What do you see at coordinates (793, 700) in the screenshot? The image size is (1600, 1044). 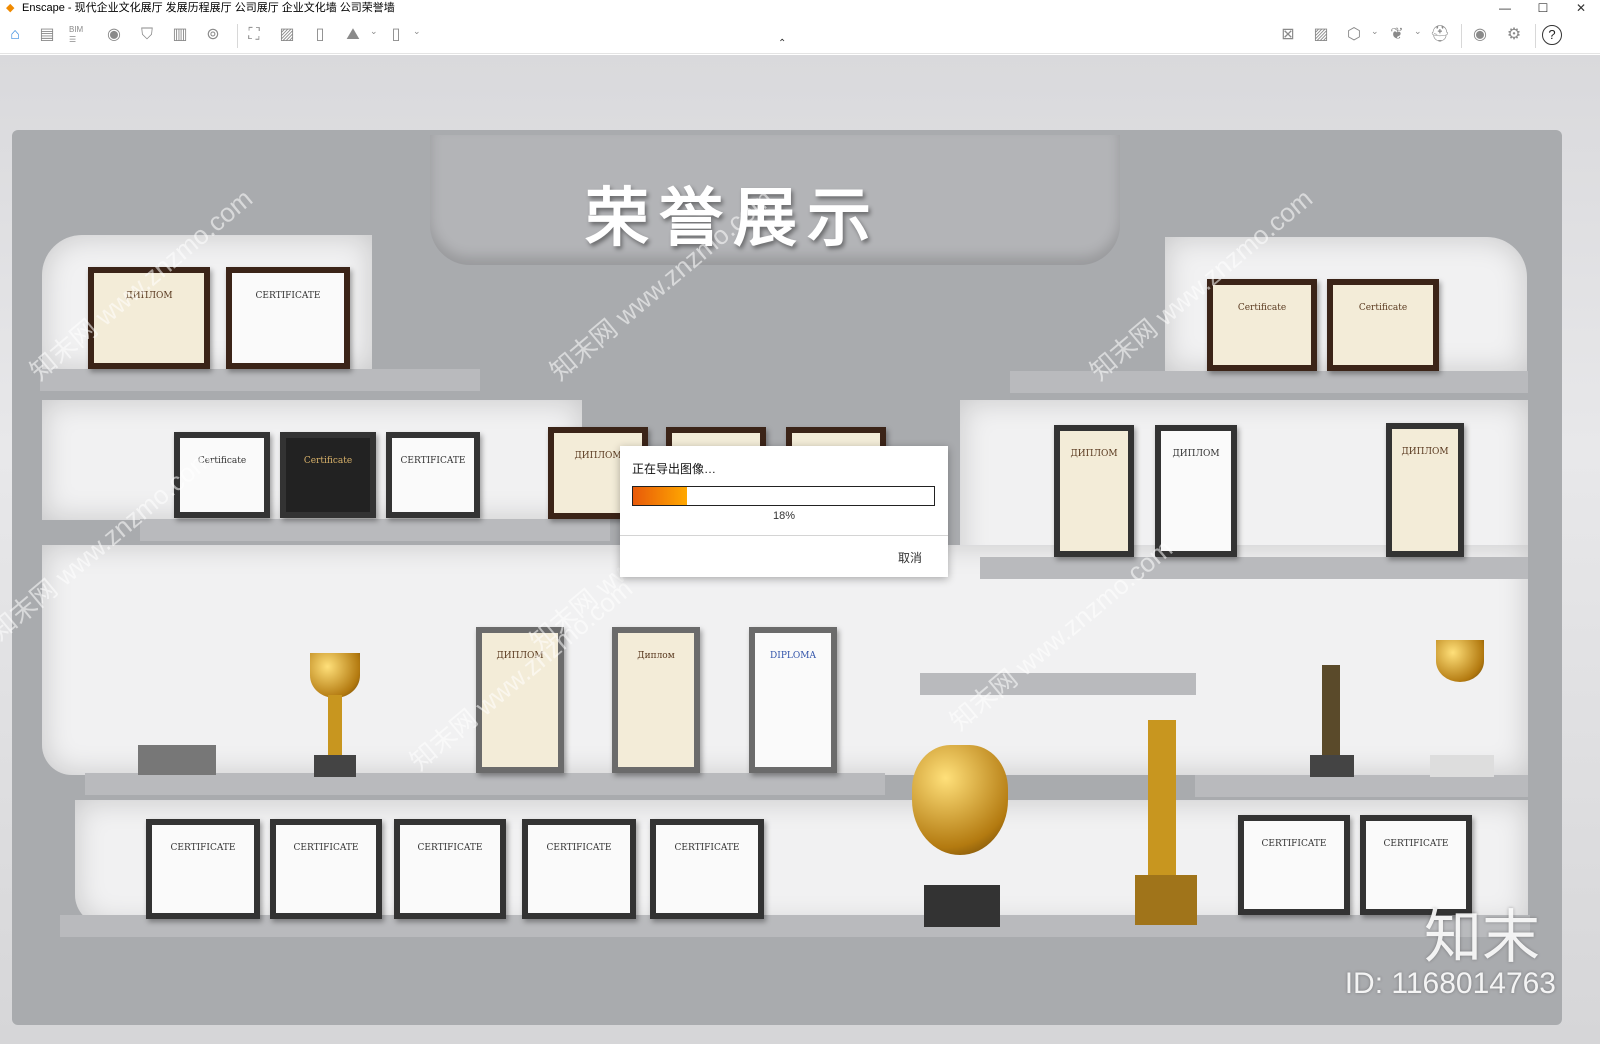 I see `certificate-frame: DIPLOMA` at bounding box center [793, 700].